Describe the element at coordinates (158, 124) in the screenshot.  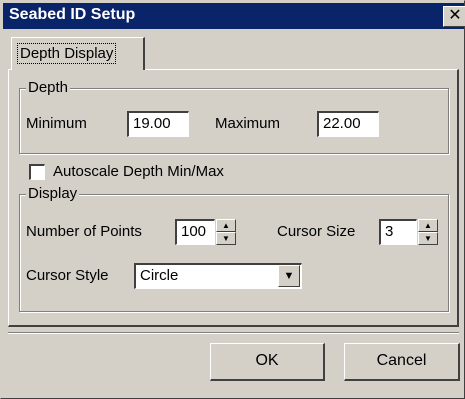
I see `minimum-depth-input: 19.00` at that location.